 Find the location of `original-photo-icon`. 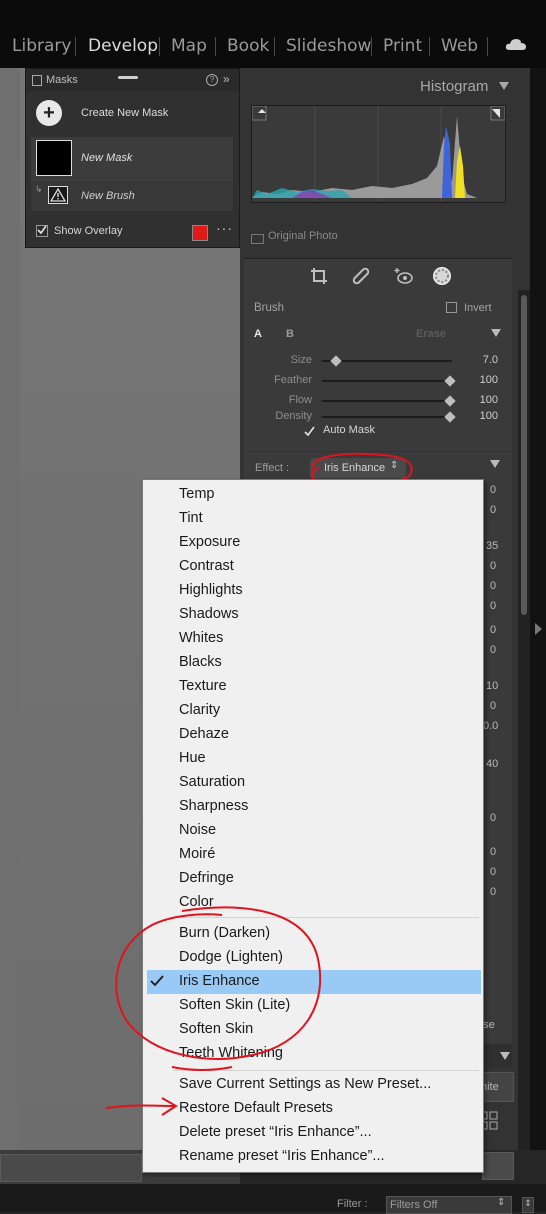

original-photo-icon is located at coordinates (257, 239).